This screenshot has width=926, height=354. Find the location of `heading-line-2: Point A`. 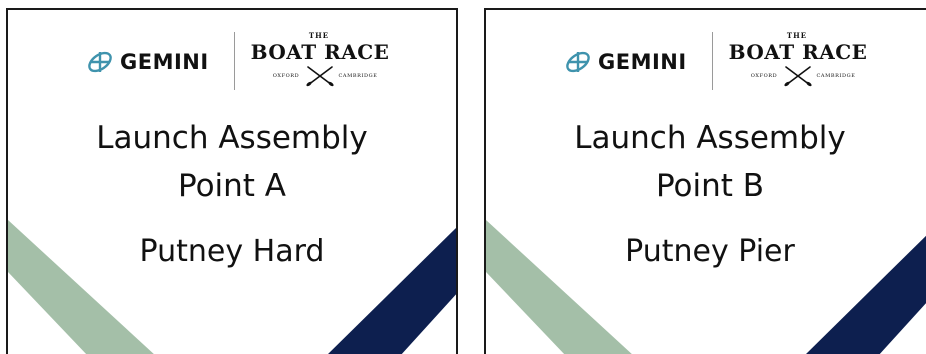

heading-line-2: Point A is located at coordinates (232, 186).